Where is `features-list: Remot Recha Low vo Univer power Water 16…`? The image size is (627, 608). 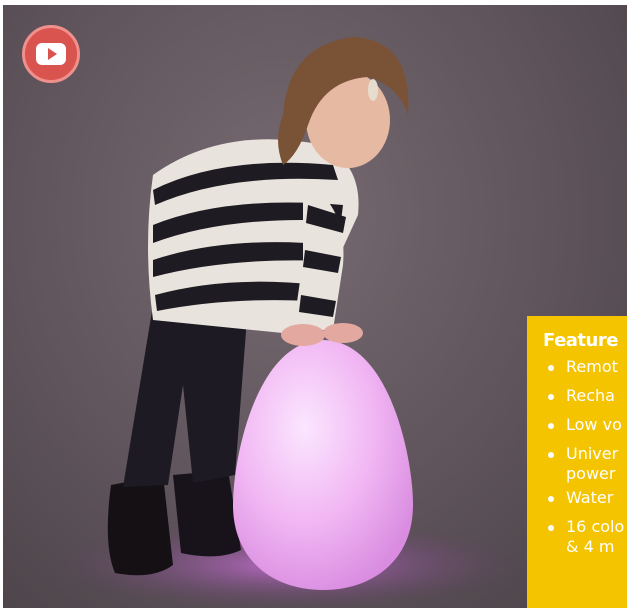 features-list: Remot Recha Low vo Univer power Water 16… is located at coordinates (585, 457).